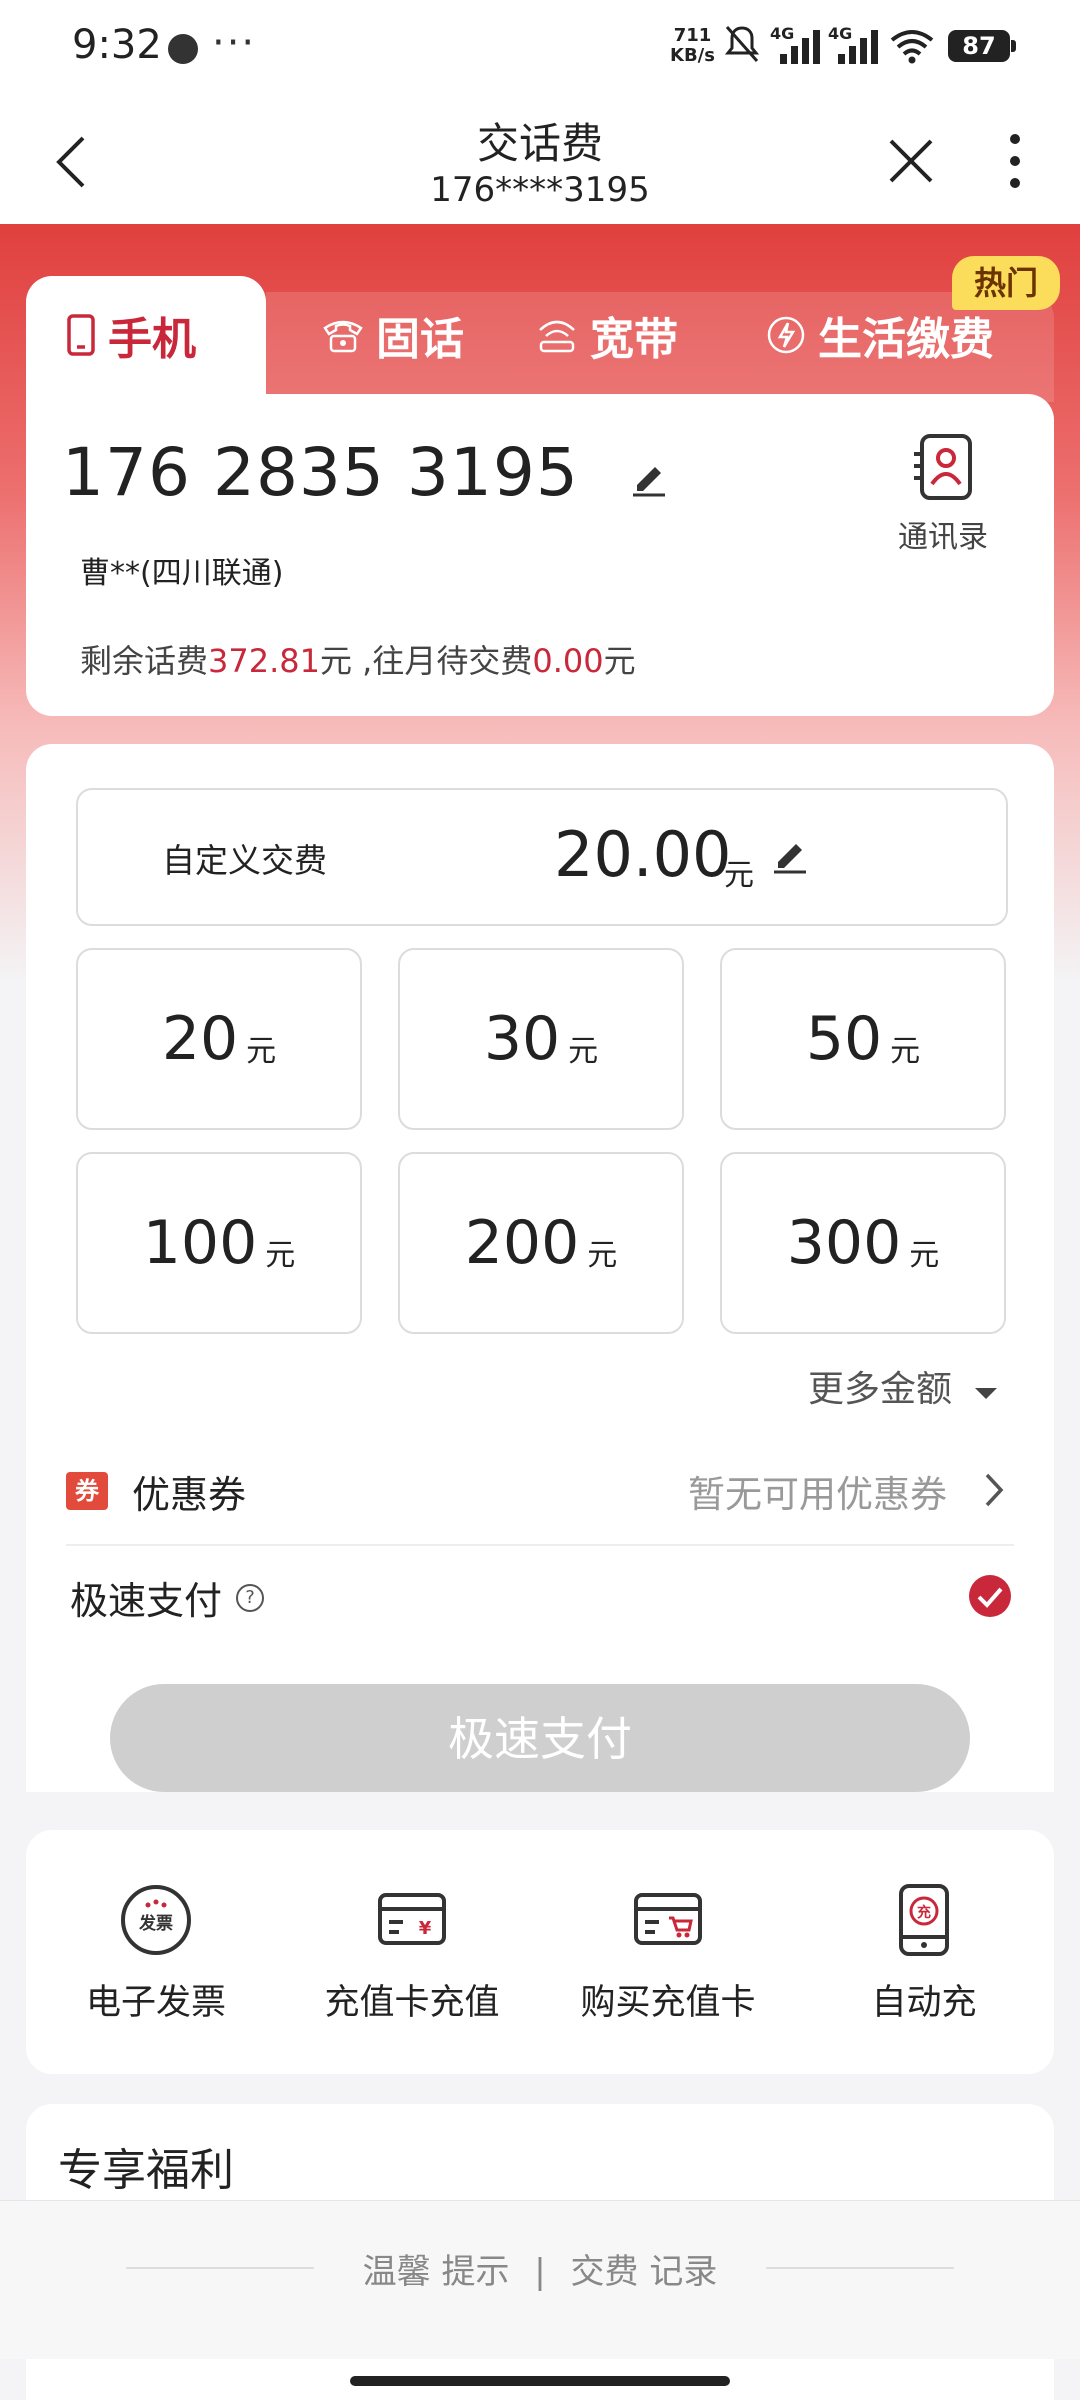 The width and height of the screenshot is (1080, 2400). What do you see at coordinates (264, 661) in the screenshot?
I see `balance-value: 372.81` at bounding box center [264, 661].